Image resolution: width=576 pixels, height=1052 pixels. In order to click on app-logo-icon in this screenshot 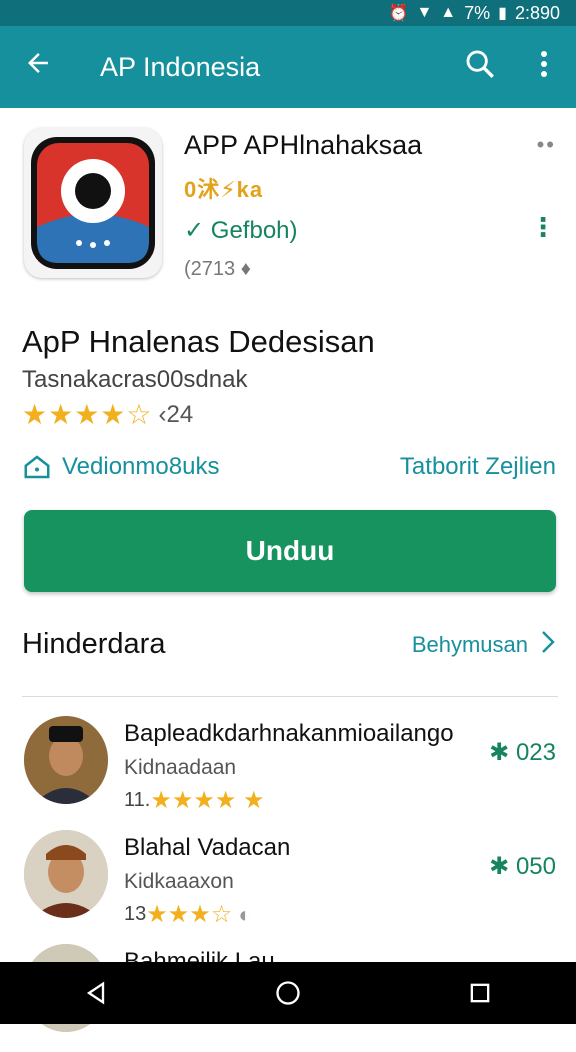, I will do `click(93, 203)`.